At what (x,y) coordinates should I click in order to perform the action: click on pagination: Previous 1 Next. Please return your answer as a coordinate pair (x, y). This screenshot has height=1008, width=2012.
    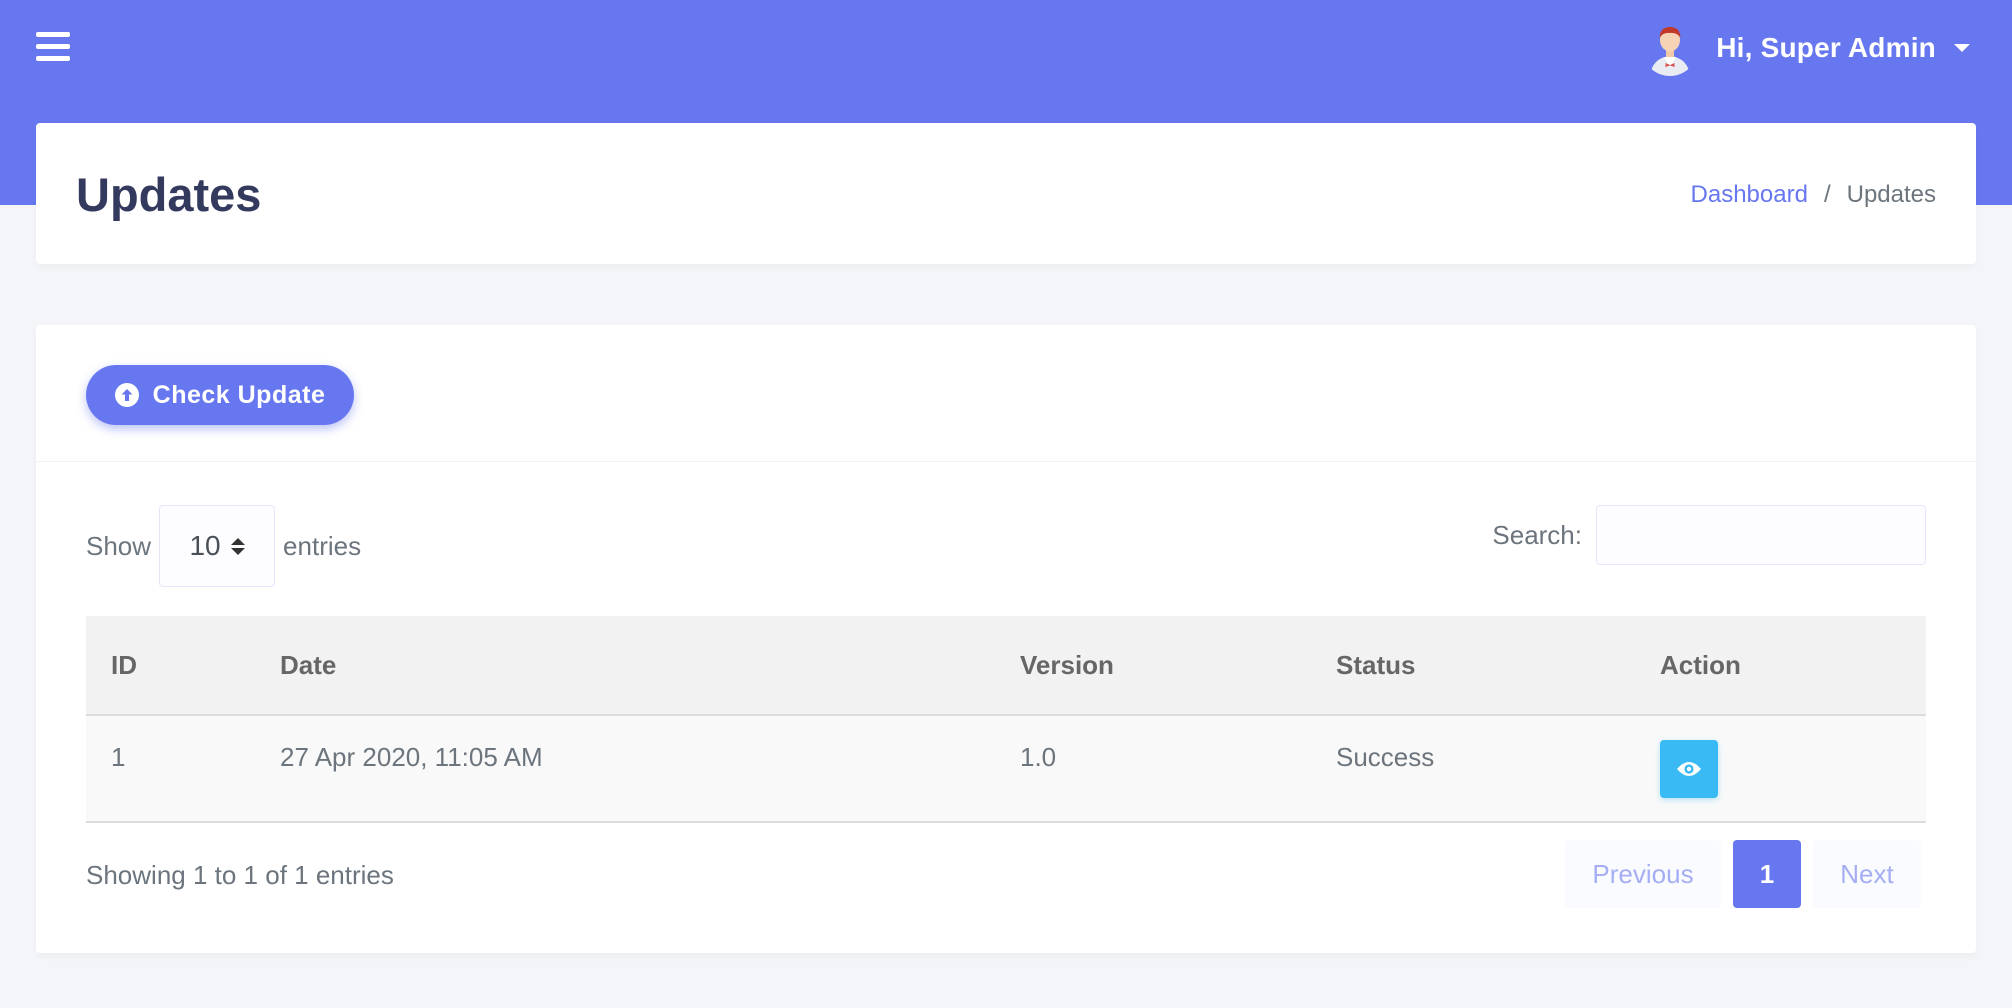
    Looking at the image, I should click on (1743, 874).